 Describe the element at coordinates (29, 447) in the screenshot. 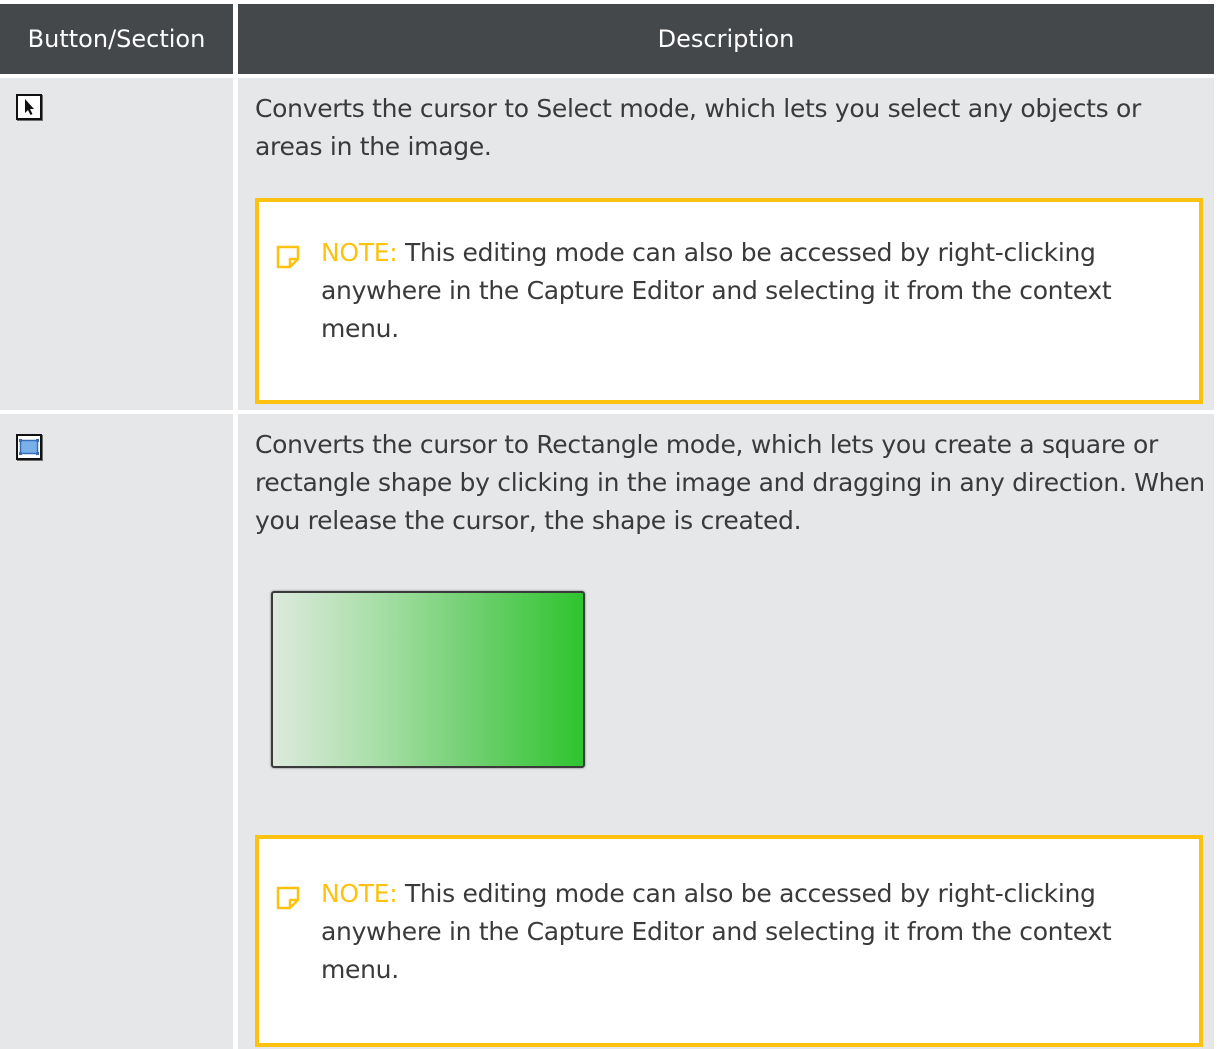

I see `rectangle-tool-icon` at that location.